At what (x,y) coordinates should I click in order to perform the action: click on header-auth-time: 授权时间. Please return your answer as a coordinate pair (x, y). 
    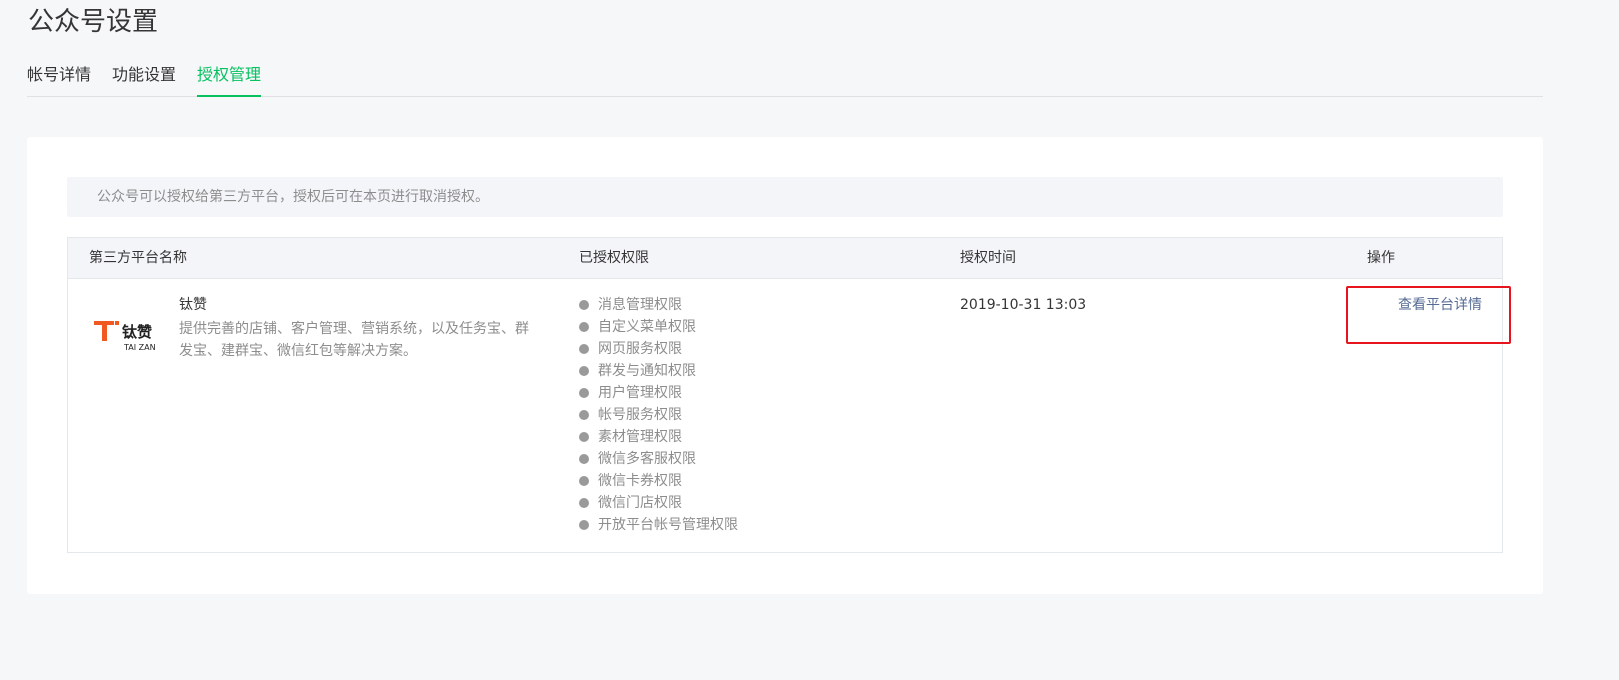
    Looking at the image, I should click on (988, 258).